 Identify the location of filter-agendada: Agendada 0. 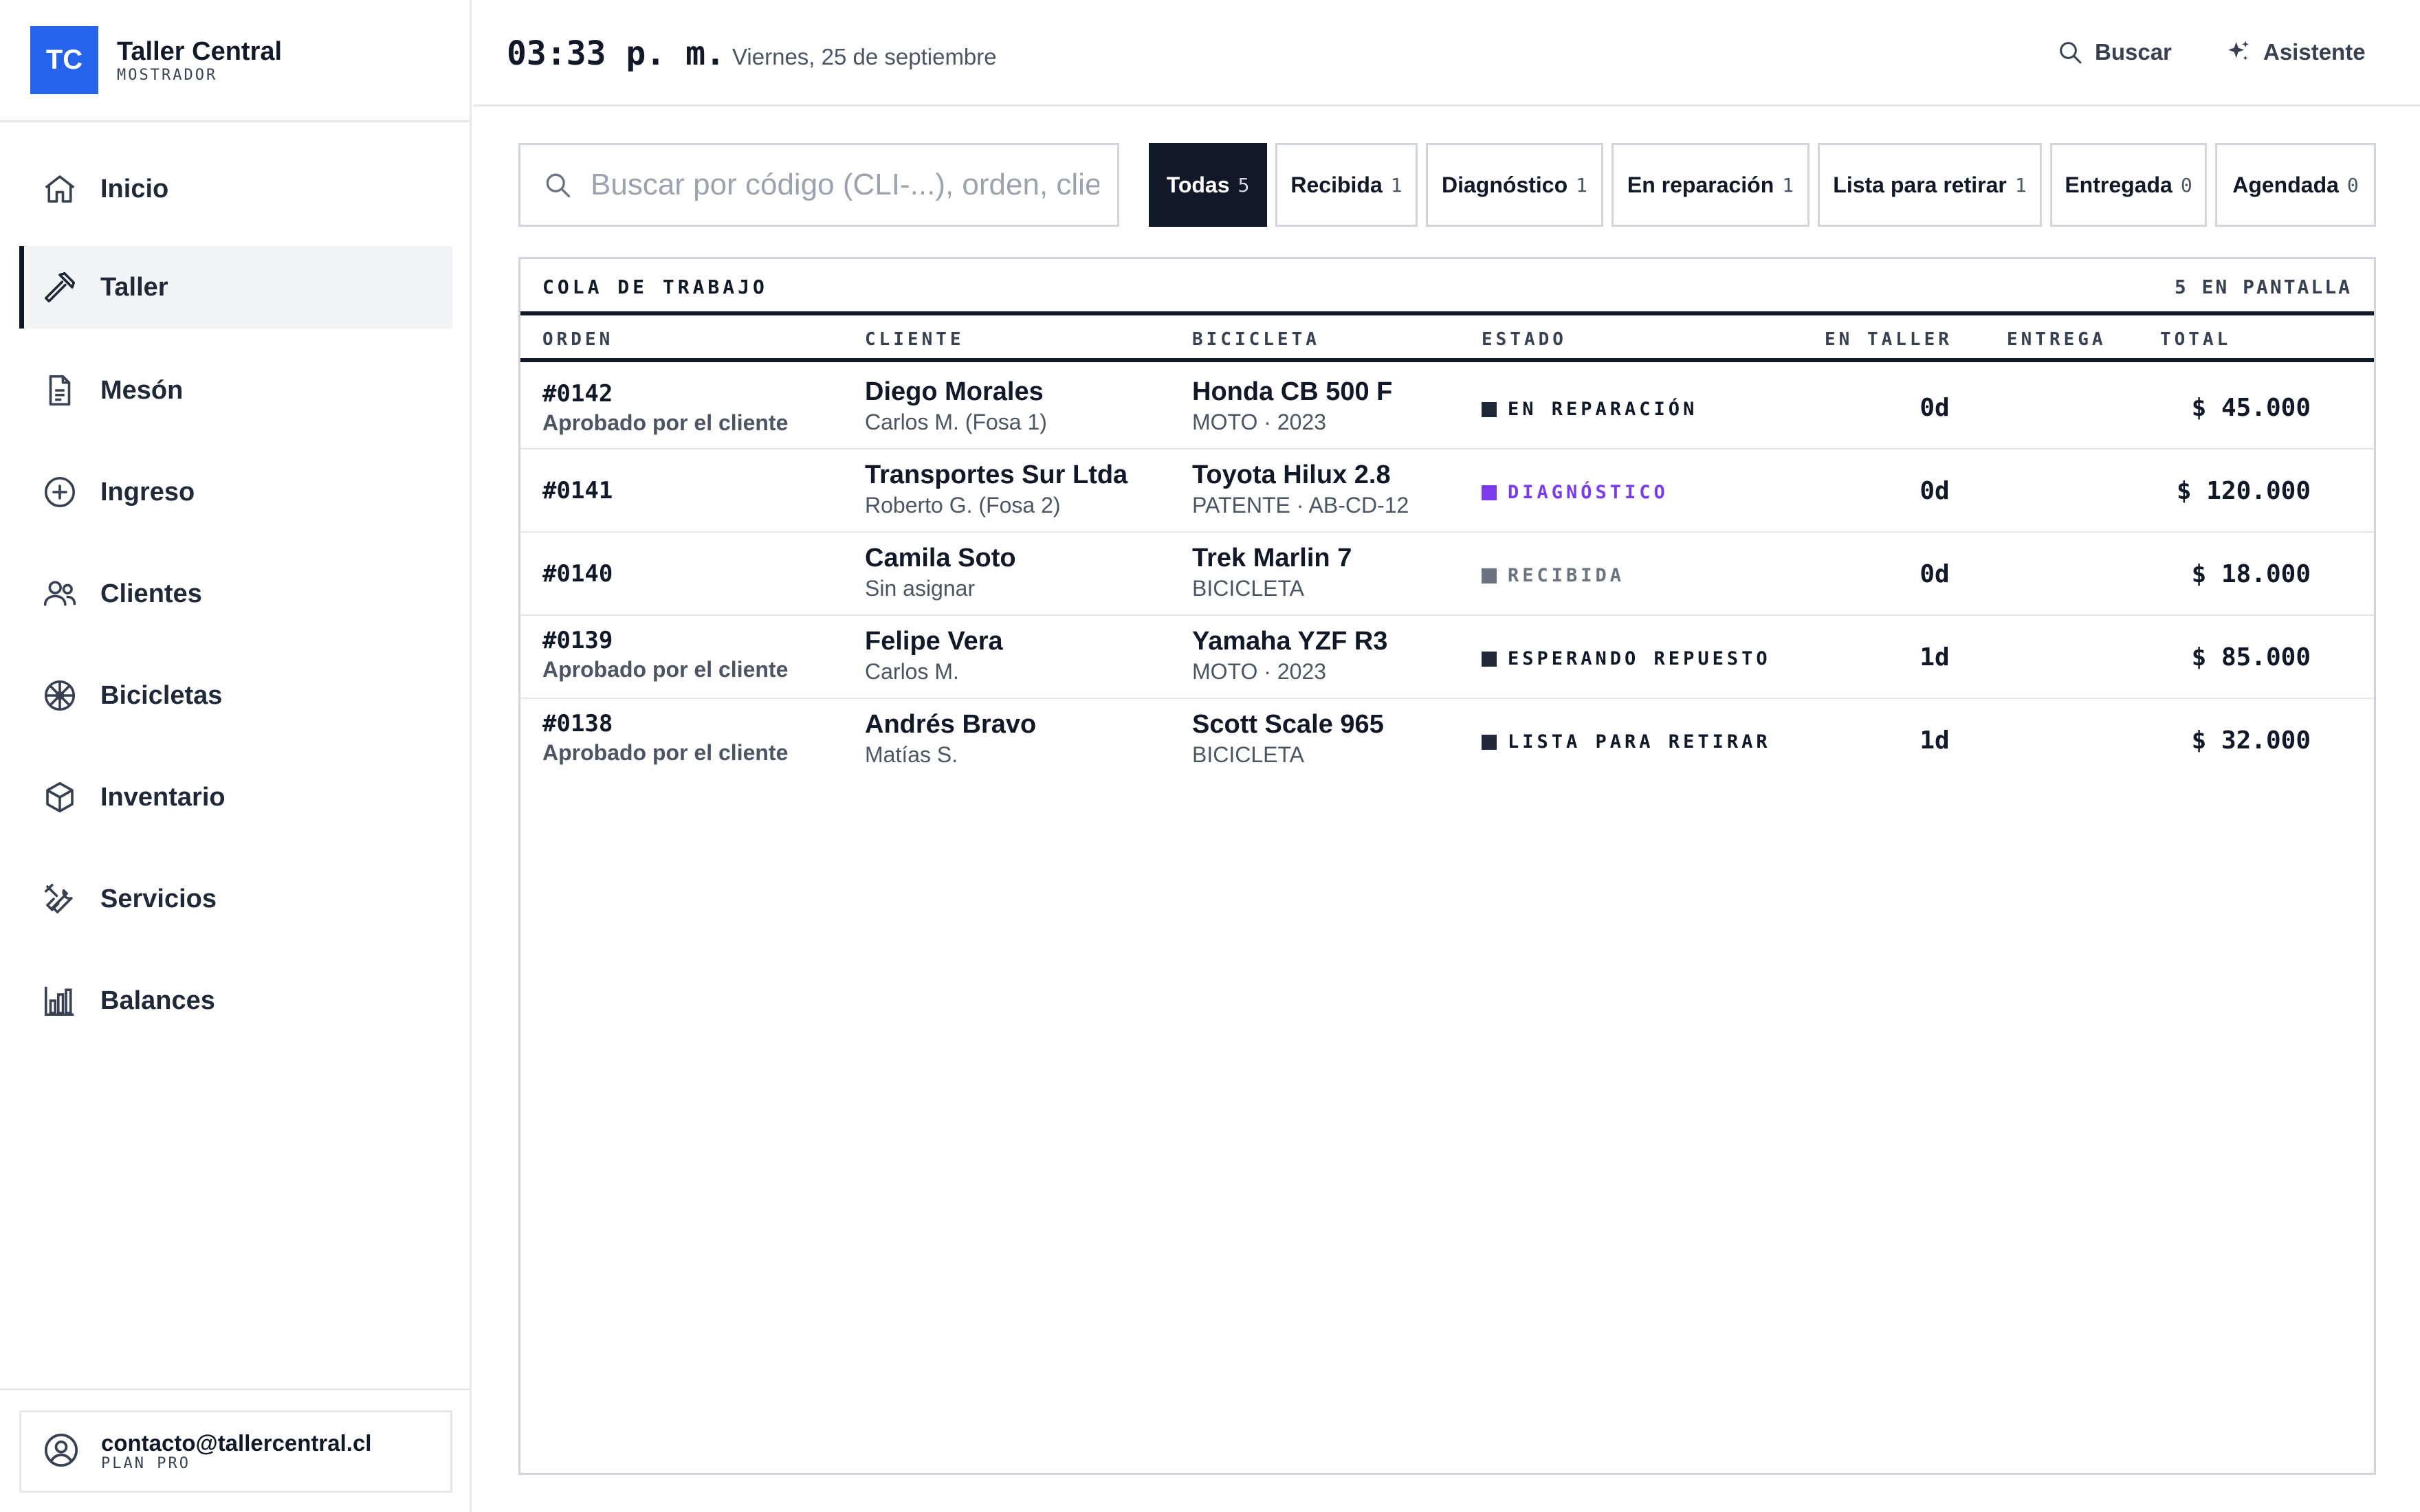
(2295, 185).